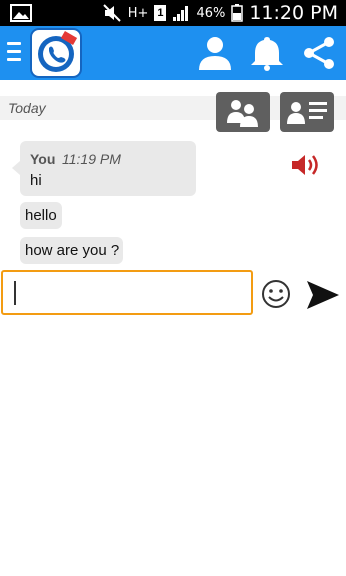  What do you see at coordinates (16, 168) in the screenshot?
I see `bubble-tail` at bounding box center [16, 168].